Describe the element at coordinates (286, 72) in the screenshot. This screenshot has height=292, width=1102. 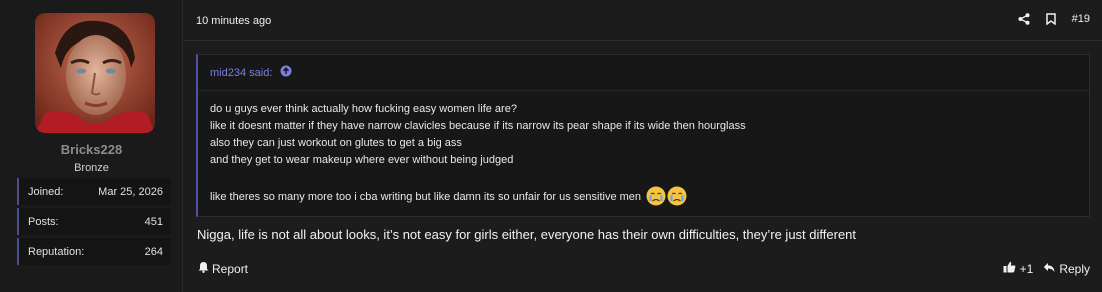
I see `arrow-up-circle-icon` at that location.